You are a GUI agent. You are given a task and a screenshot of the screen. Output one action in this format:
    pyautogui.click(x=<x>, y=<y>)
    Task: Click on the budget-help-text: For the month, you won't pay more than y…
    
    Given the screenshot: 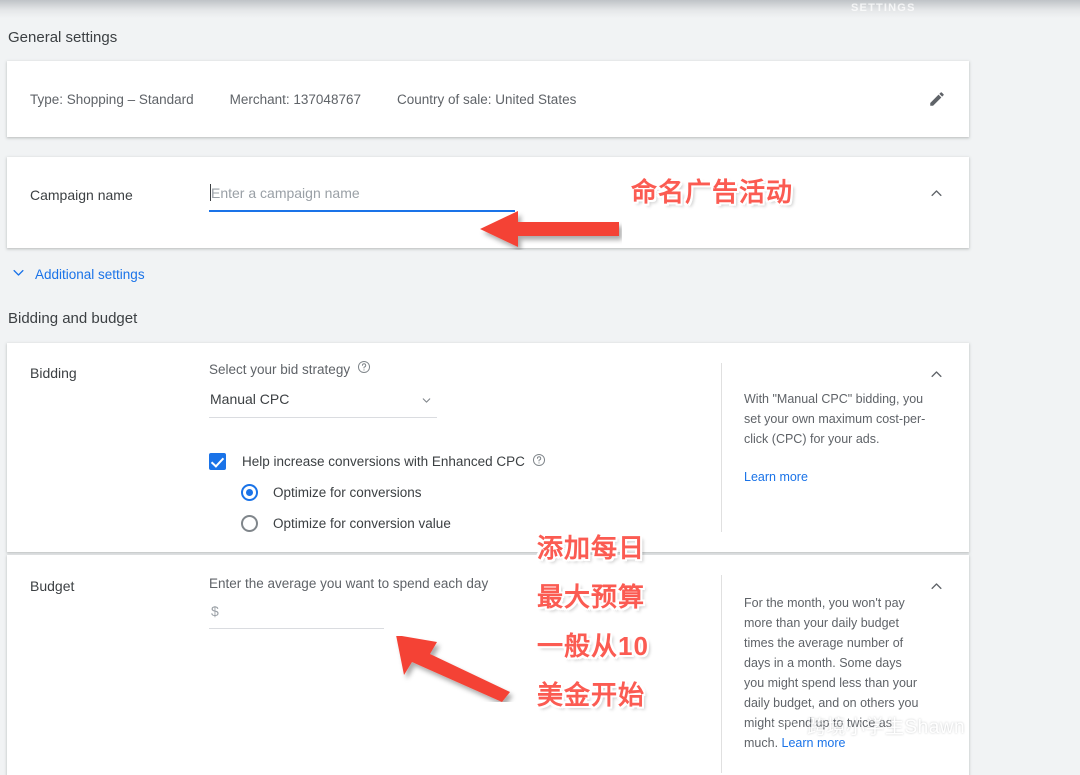 What is the action you would take?
    pyautogui.click(x=831, y=673)
    